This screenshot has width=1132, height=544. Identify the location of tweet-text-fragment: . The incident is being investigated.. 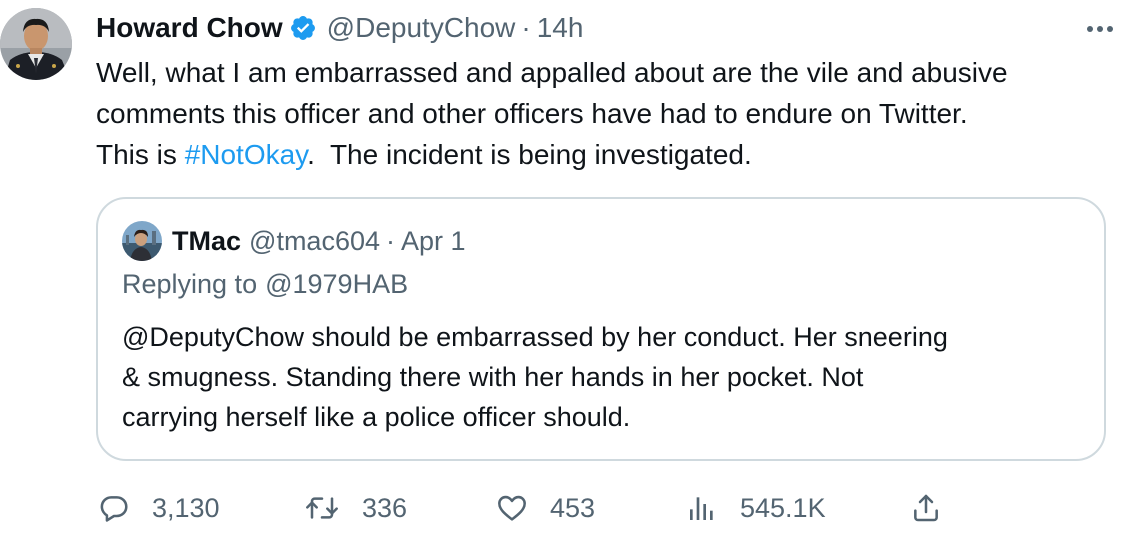
(529, 154).